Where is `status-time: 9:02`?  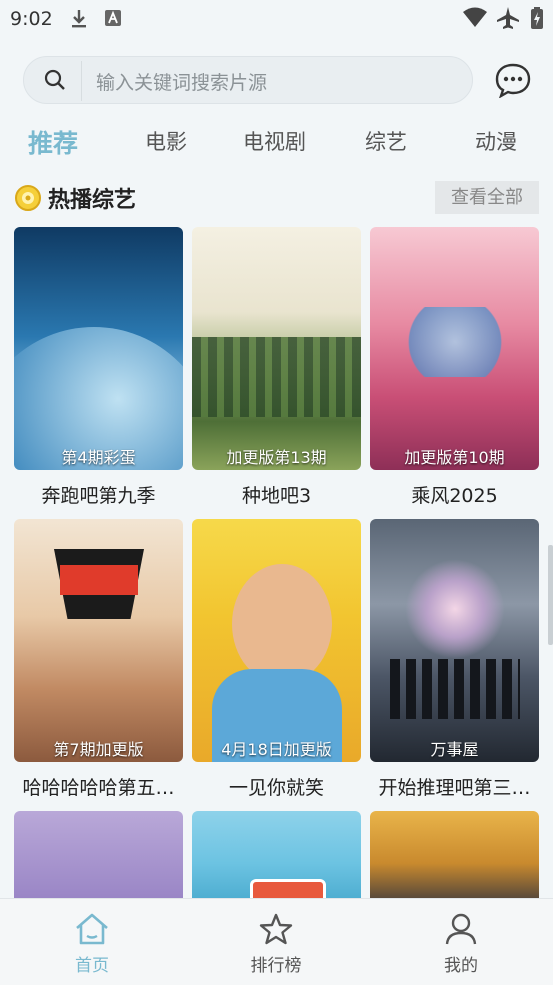
status-time: 9:02 is located at coordinates (31, 19).